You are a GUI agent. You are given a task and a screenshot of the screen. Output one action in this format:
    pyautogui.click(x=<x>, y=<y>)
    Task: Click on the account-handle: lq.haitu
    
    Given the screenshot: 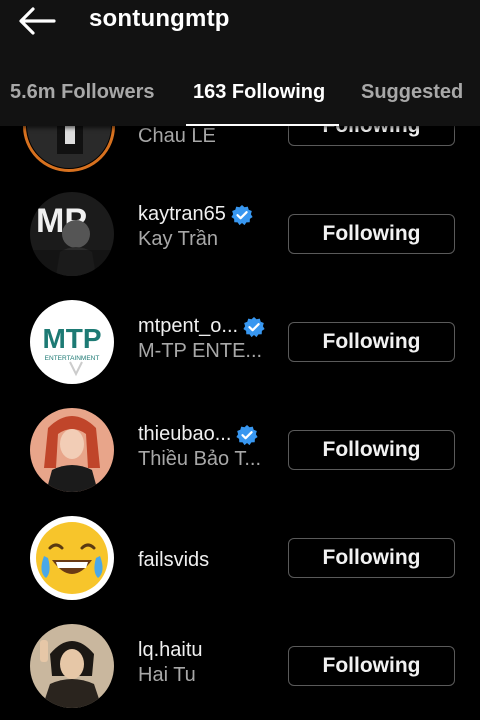 What is the action you would take?
    pyautogui.click(x=170, y=650)
    